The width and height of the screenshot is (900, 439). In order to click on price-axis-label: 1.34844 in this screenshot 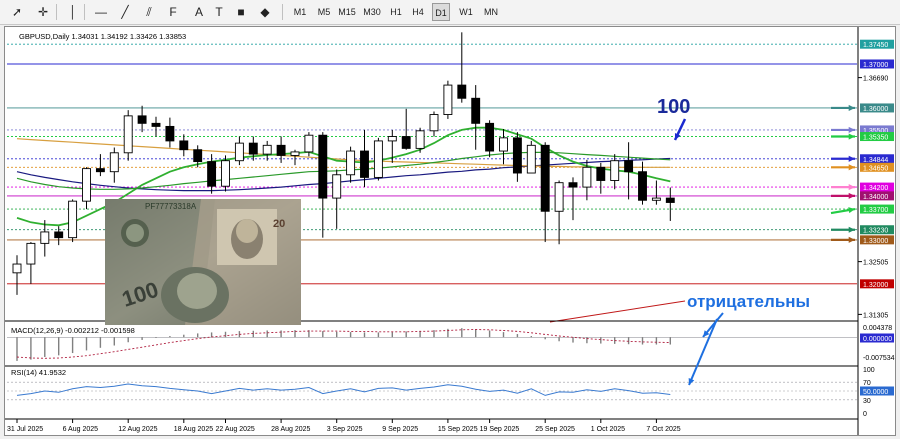, I will do `click(877, 159)`.